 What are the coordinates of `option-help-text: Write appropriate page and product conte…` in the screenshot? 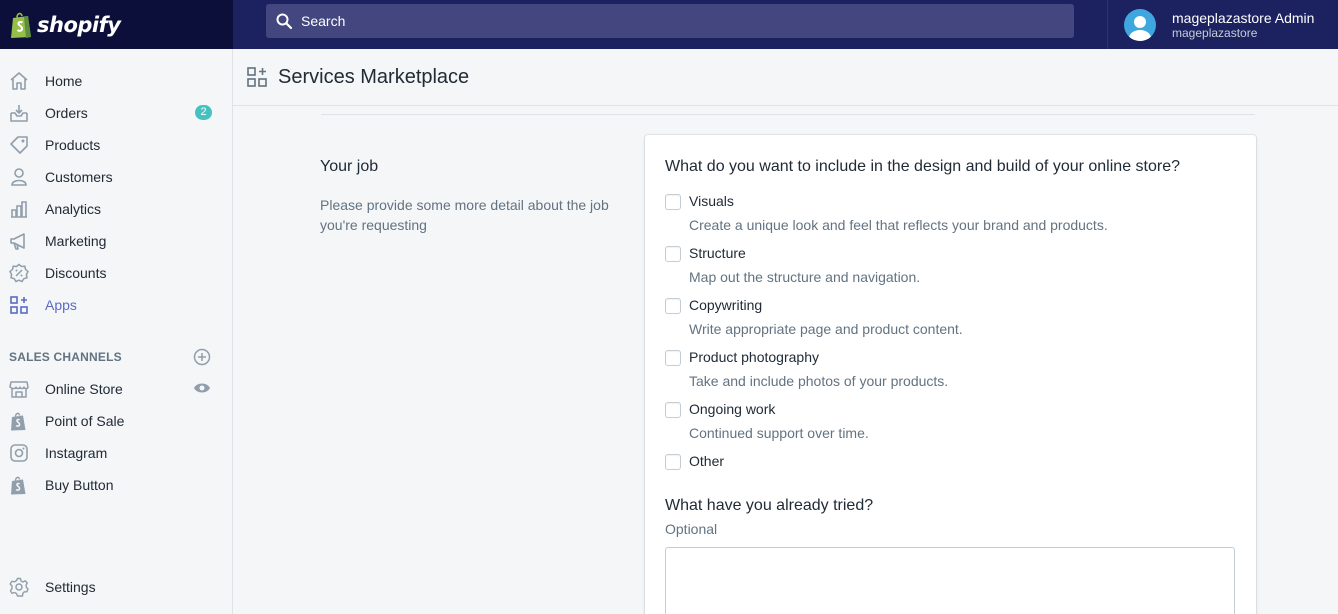 It's located at (826, 329).